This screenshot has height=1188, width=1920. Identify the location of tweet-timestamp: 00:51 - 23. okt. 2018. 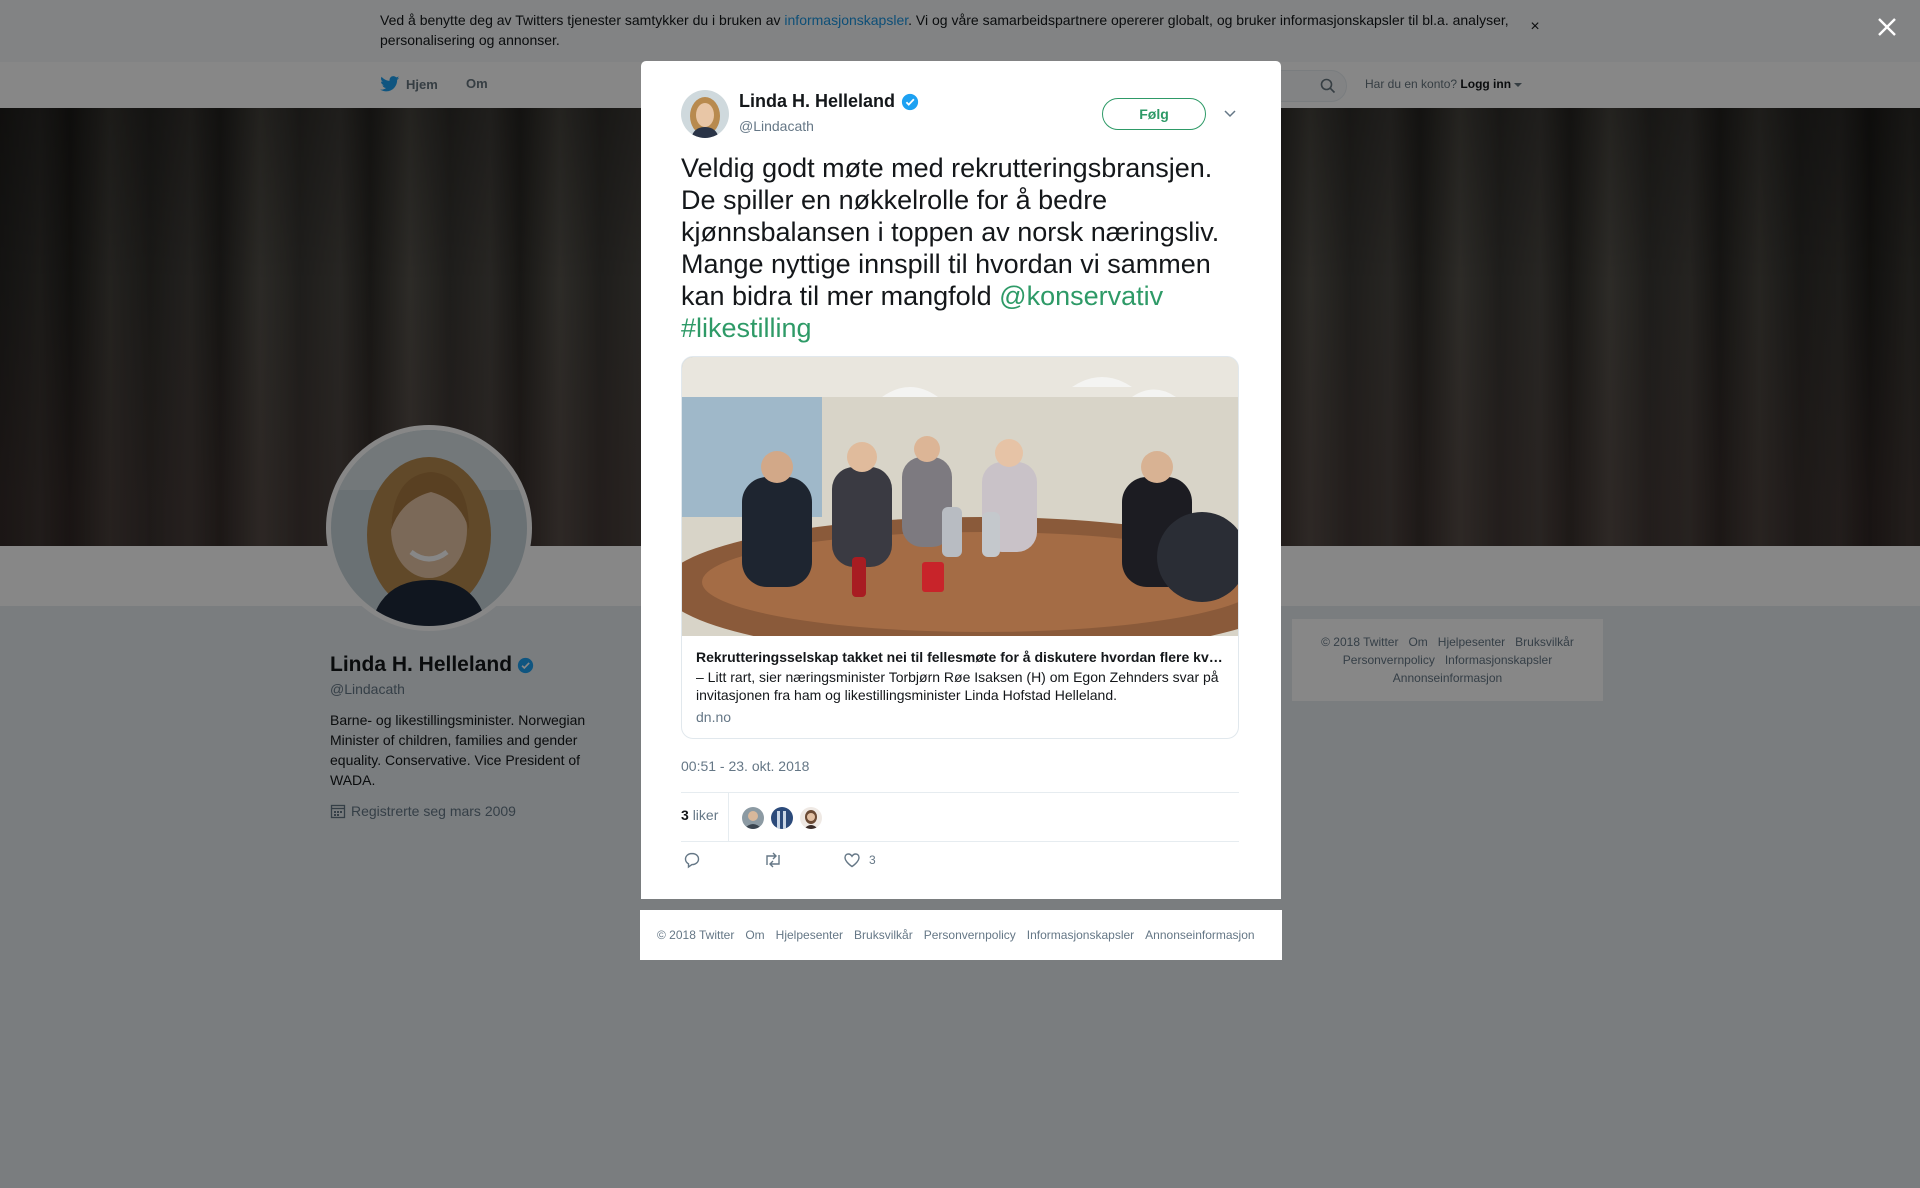
(745, 766).